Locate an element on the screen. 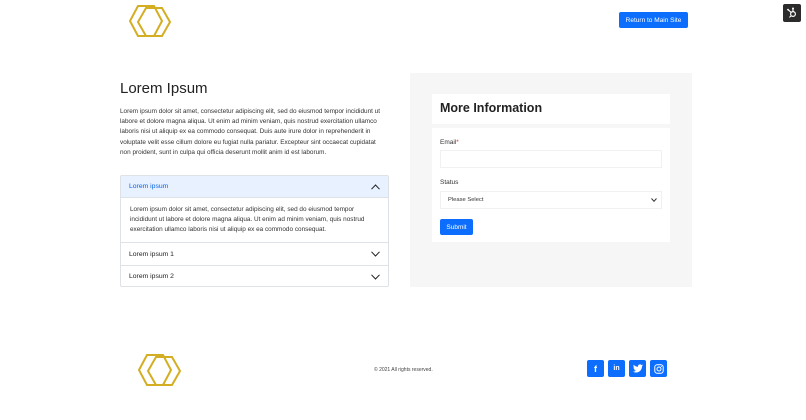  linkedin-icon: in is located at coordinates (616, 368).